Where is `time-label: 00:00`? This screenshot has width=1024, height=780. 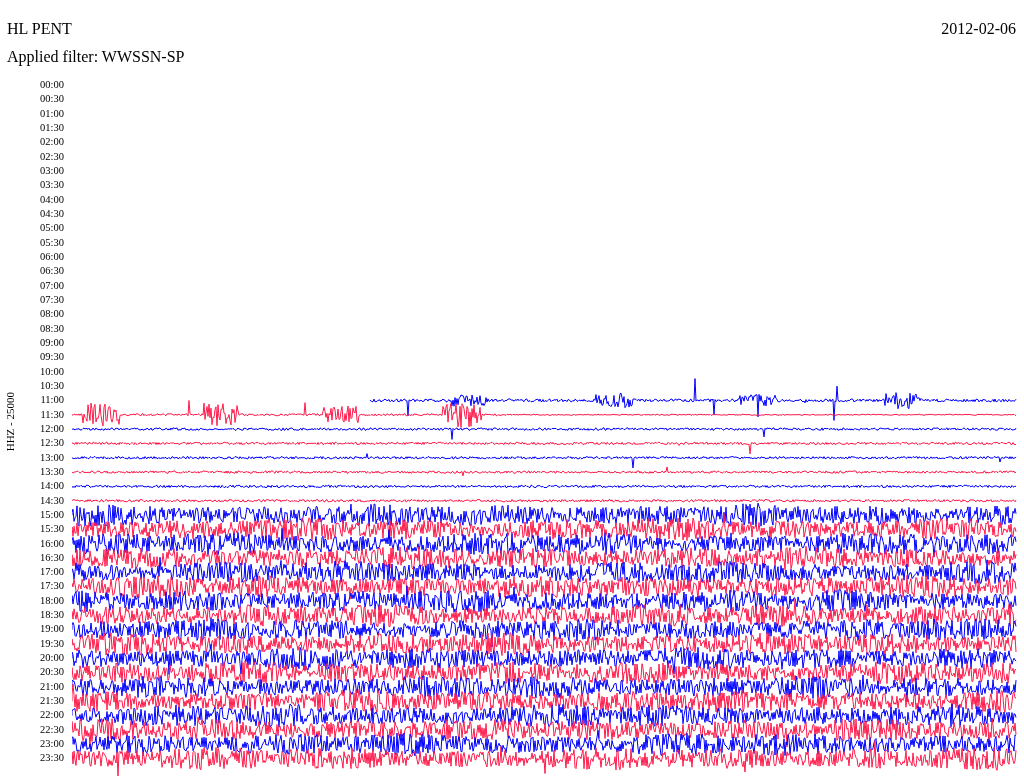
time-label: 00:00 is located at coordinates (52, 85).